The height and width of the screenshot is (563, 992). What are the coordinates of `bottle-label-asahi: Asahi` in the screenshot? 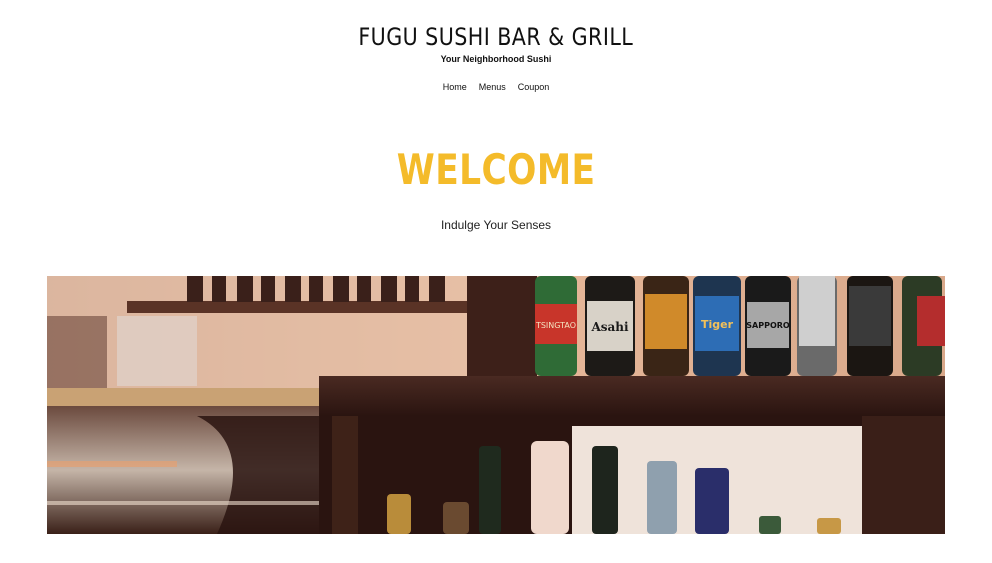 It's located at (609, 327).